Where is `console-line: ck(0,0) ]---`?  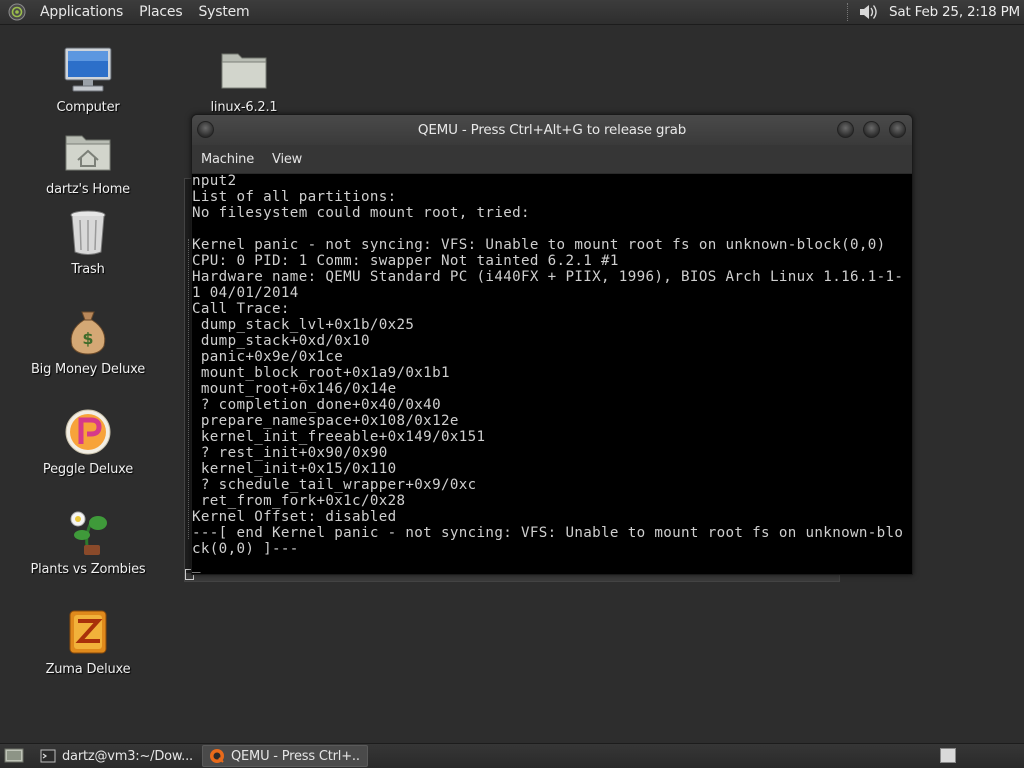
console-line: ck(0,0) ]--- is located at coordinates (245, 549).